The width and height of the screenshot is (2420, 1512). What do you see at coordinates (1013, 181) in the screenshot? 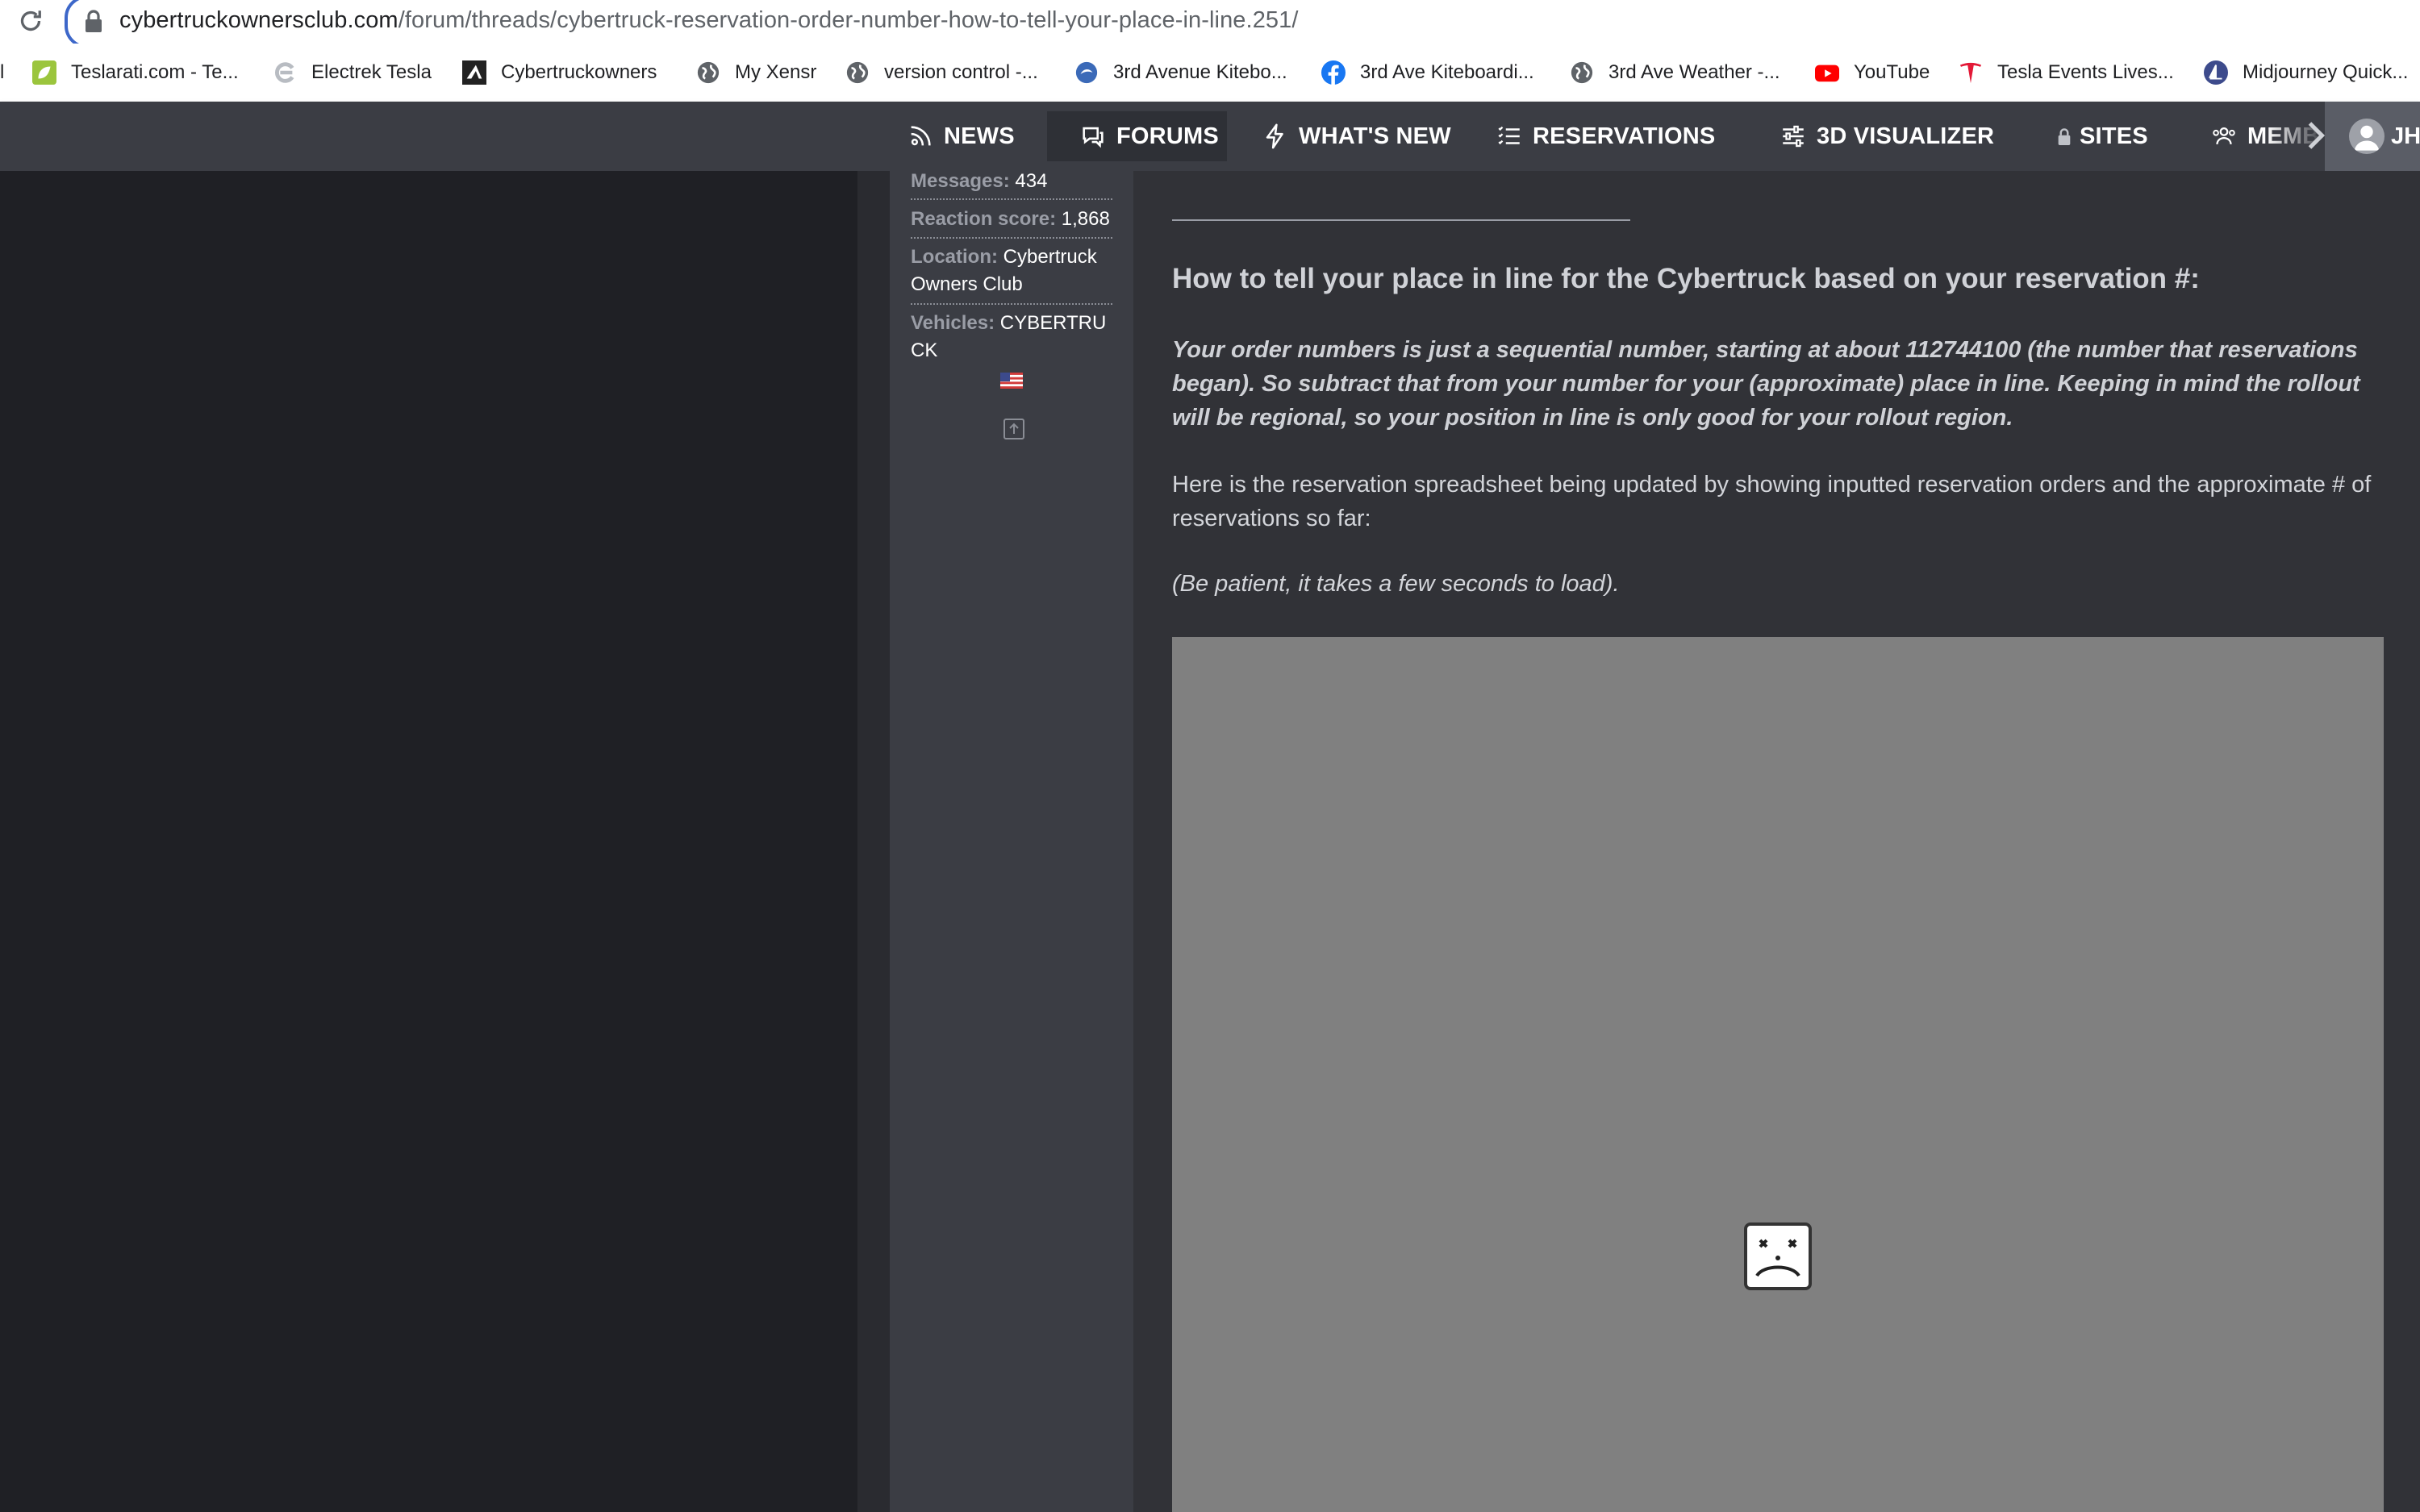
I see `stat-messages: Messages: 434` at bounding box center [1013, 181].